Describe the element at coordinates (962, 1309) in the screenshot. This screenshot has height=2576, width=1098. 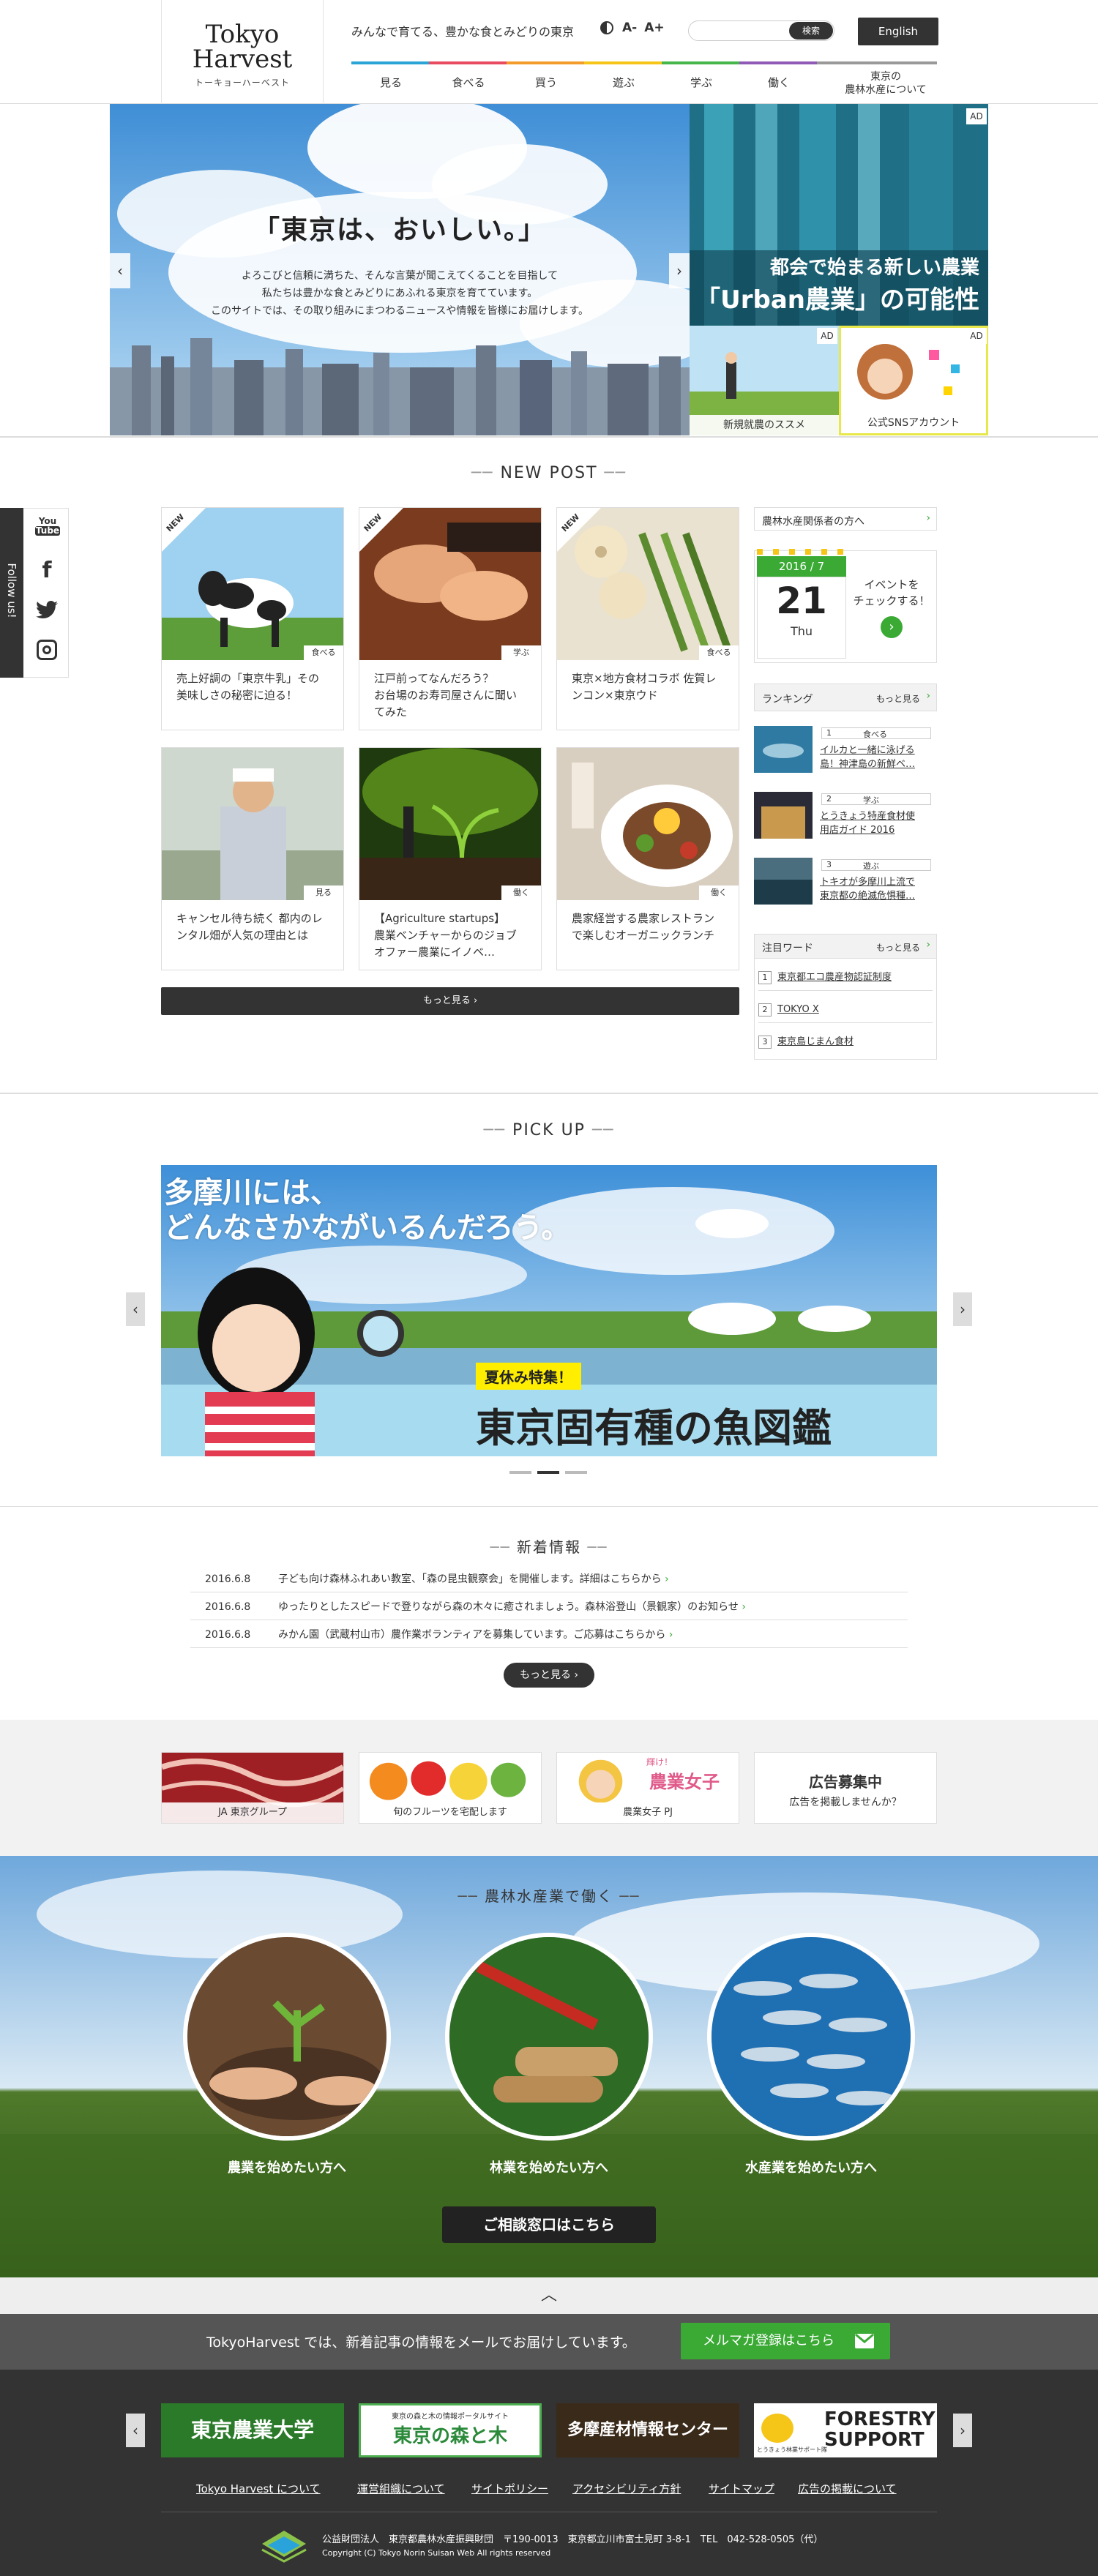
I see `pickup-next-button: ›` at that location.